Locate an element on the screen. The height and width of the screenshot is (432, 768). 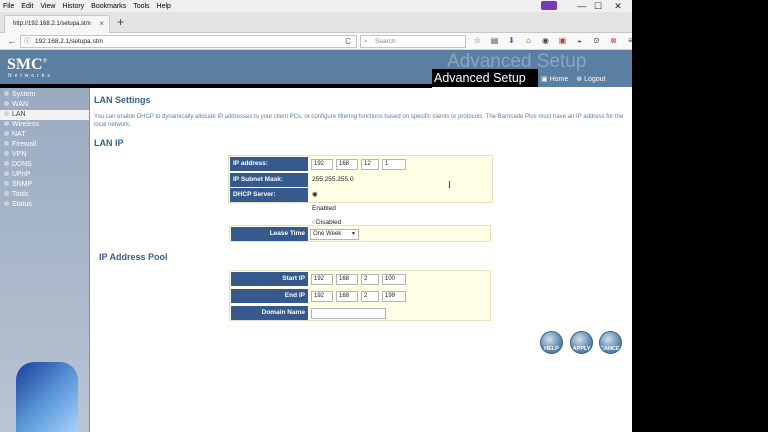
sidebar-item-status: Status is located at coordinates (44, 205).